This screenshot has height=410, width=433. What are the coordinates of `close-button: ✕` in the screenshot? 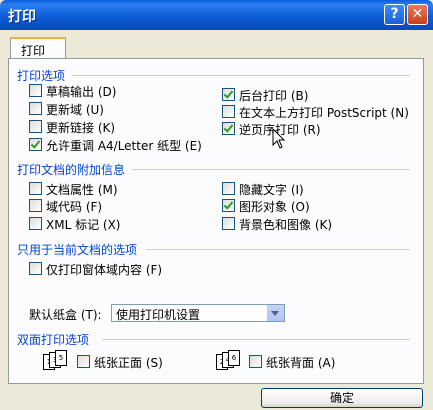 It's located at (417, 14).